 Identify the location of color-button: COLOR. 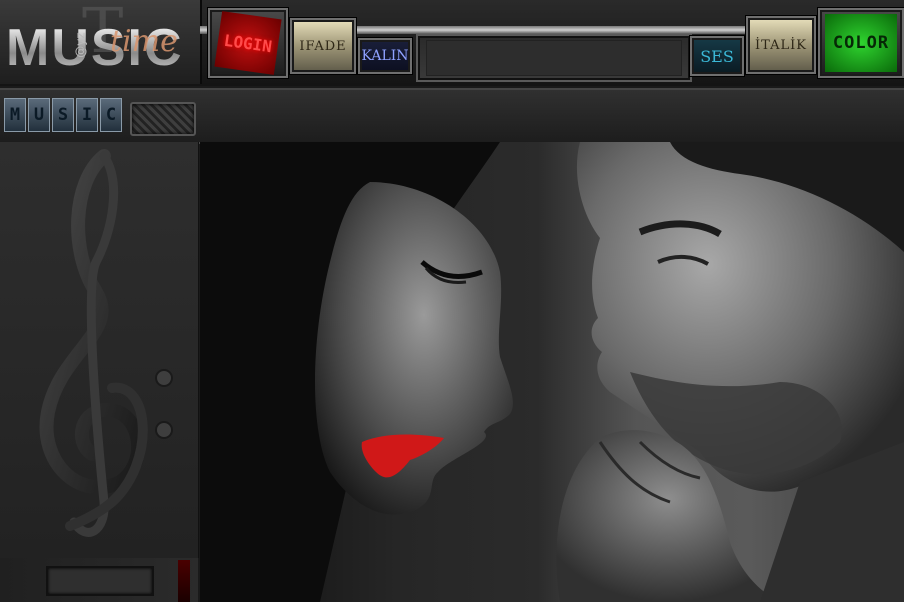
(861, 43).